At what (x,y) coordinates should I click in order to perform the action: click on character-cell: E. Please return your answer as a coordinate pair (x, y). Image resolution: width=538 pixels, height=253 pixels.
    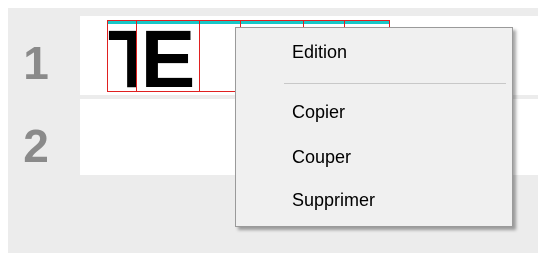
    Looking at the image, I should click on (168, 56).